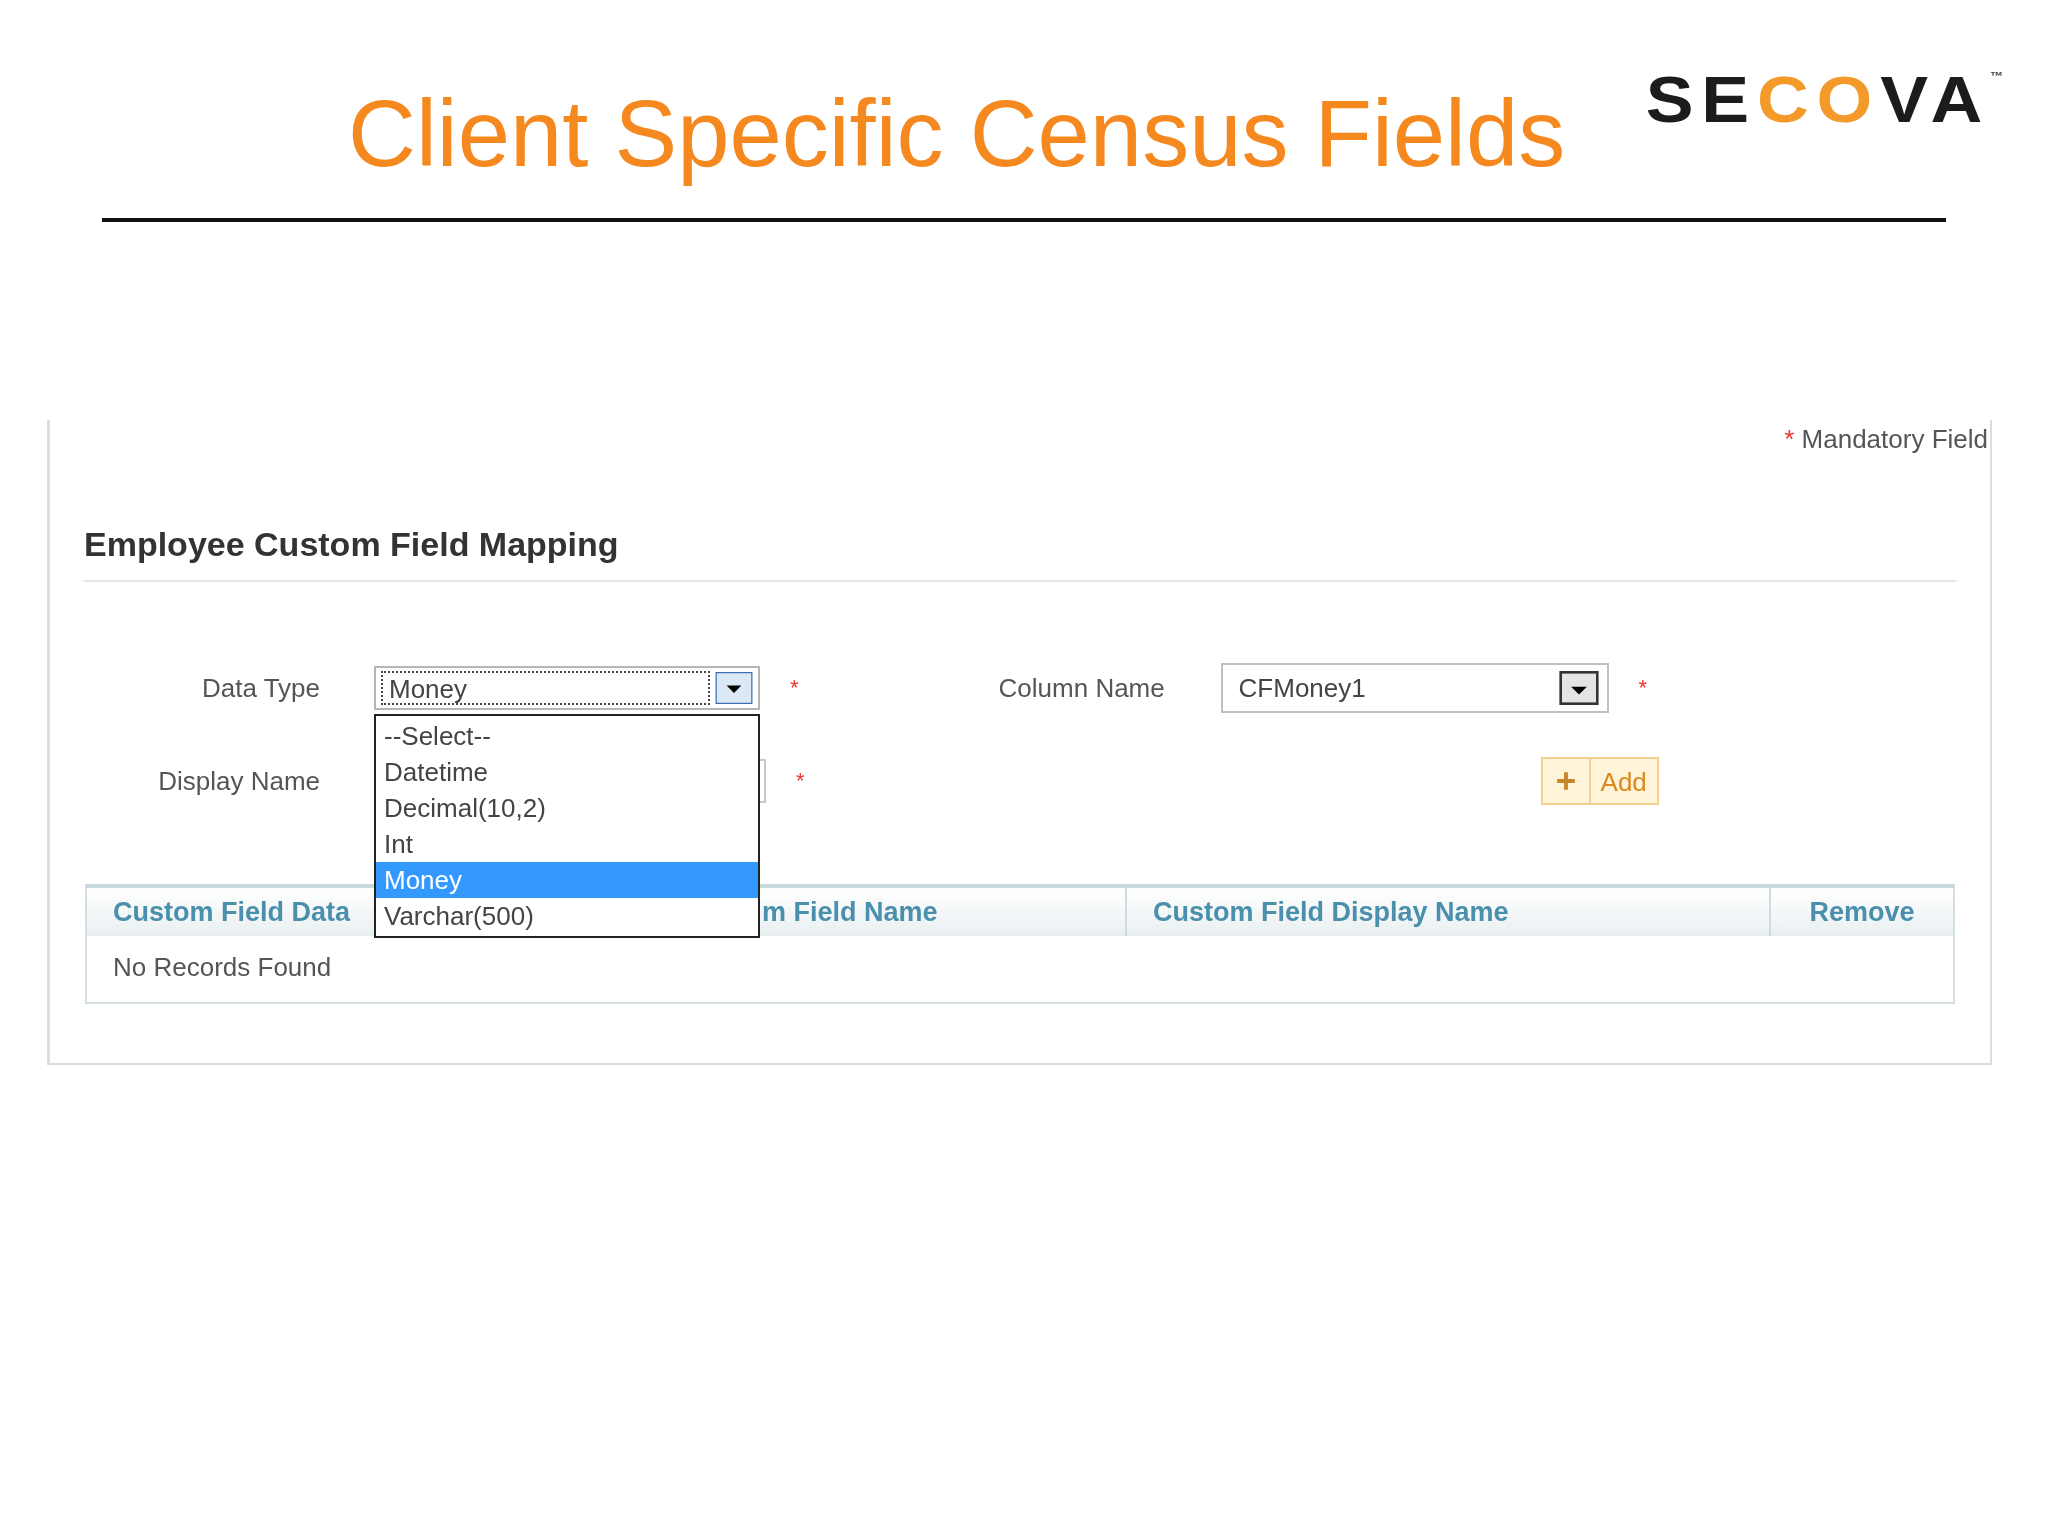 Image resolution: width=2048 pixels, height=1536 pixels. Describe the element at coordinates (1825, 100) in the screenshot. I see `logo: SE COVA$^{™}$` at that location.